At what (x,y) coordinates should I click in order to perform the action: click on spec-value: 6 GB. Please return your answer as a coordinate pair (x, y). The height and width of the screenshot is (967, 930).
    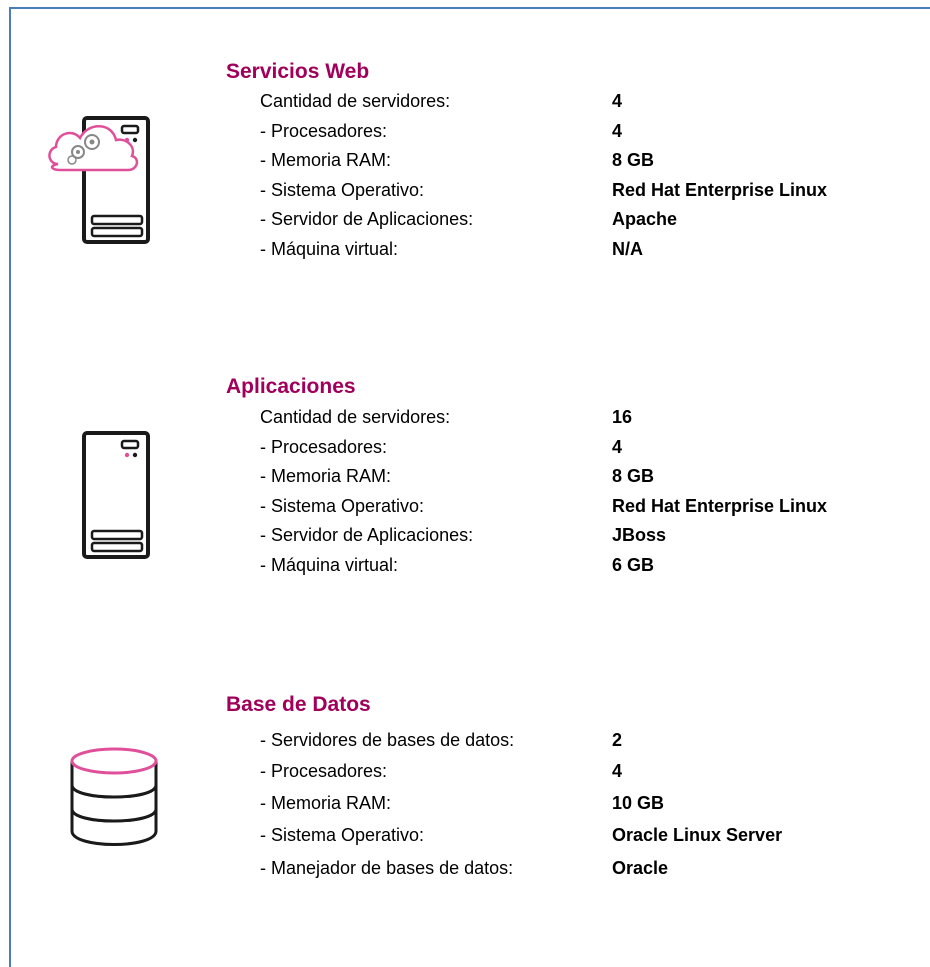
    Looking at the image, I should click on (633, 565).